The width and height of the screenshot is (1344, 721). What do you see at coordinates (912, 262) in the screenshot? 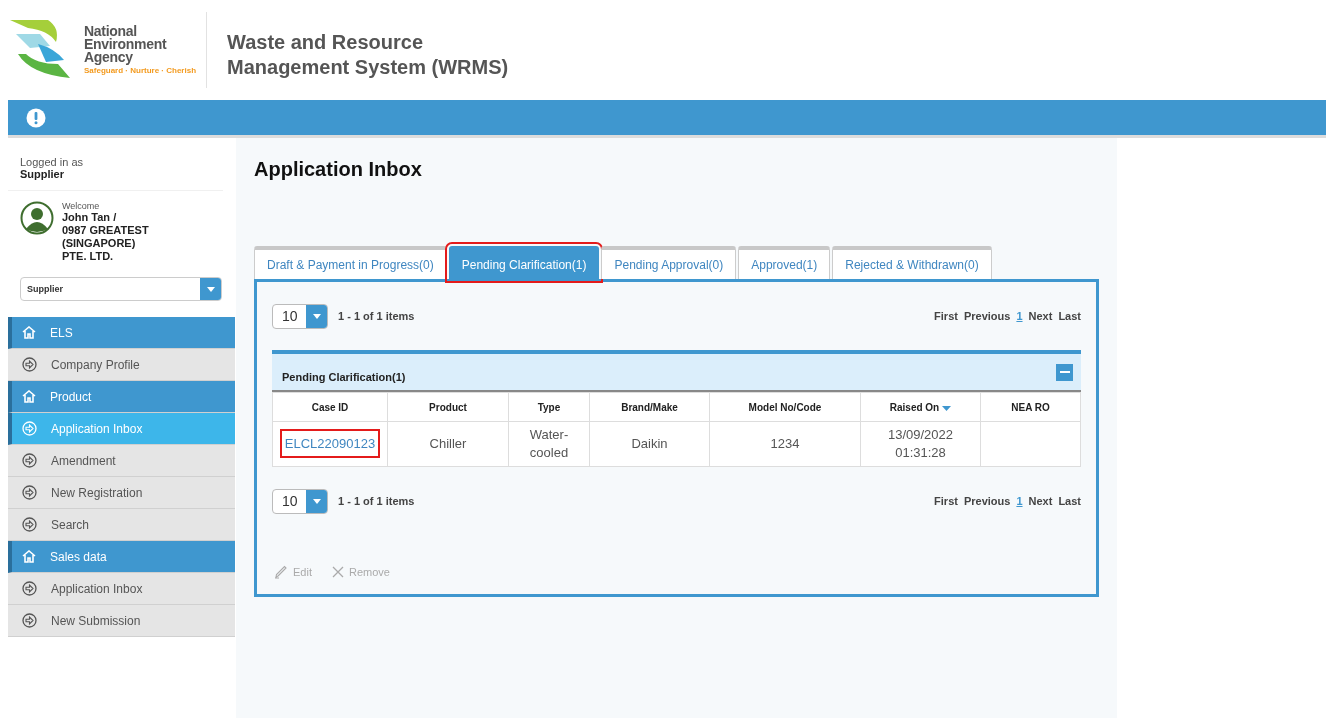
I see `tab: Rejected & Withdrawn(0)` at bounding box center [912, 262].